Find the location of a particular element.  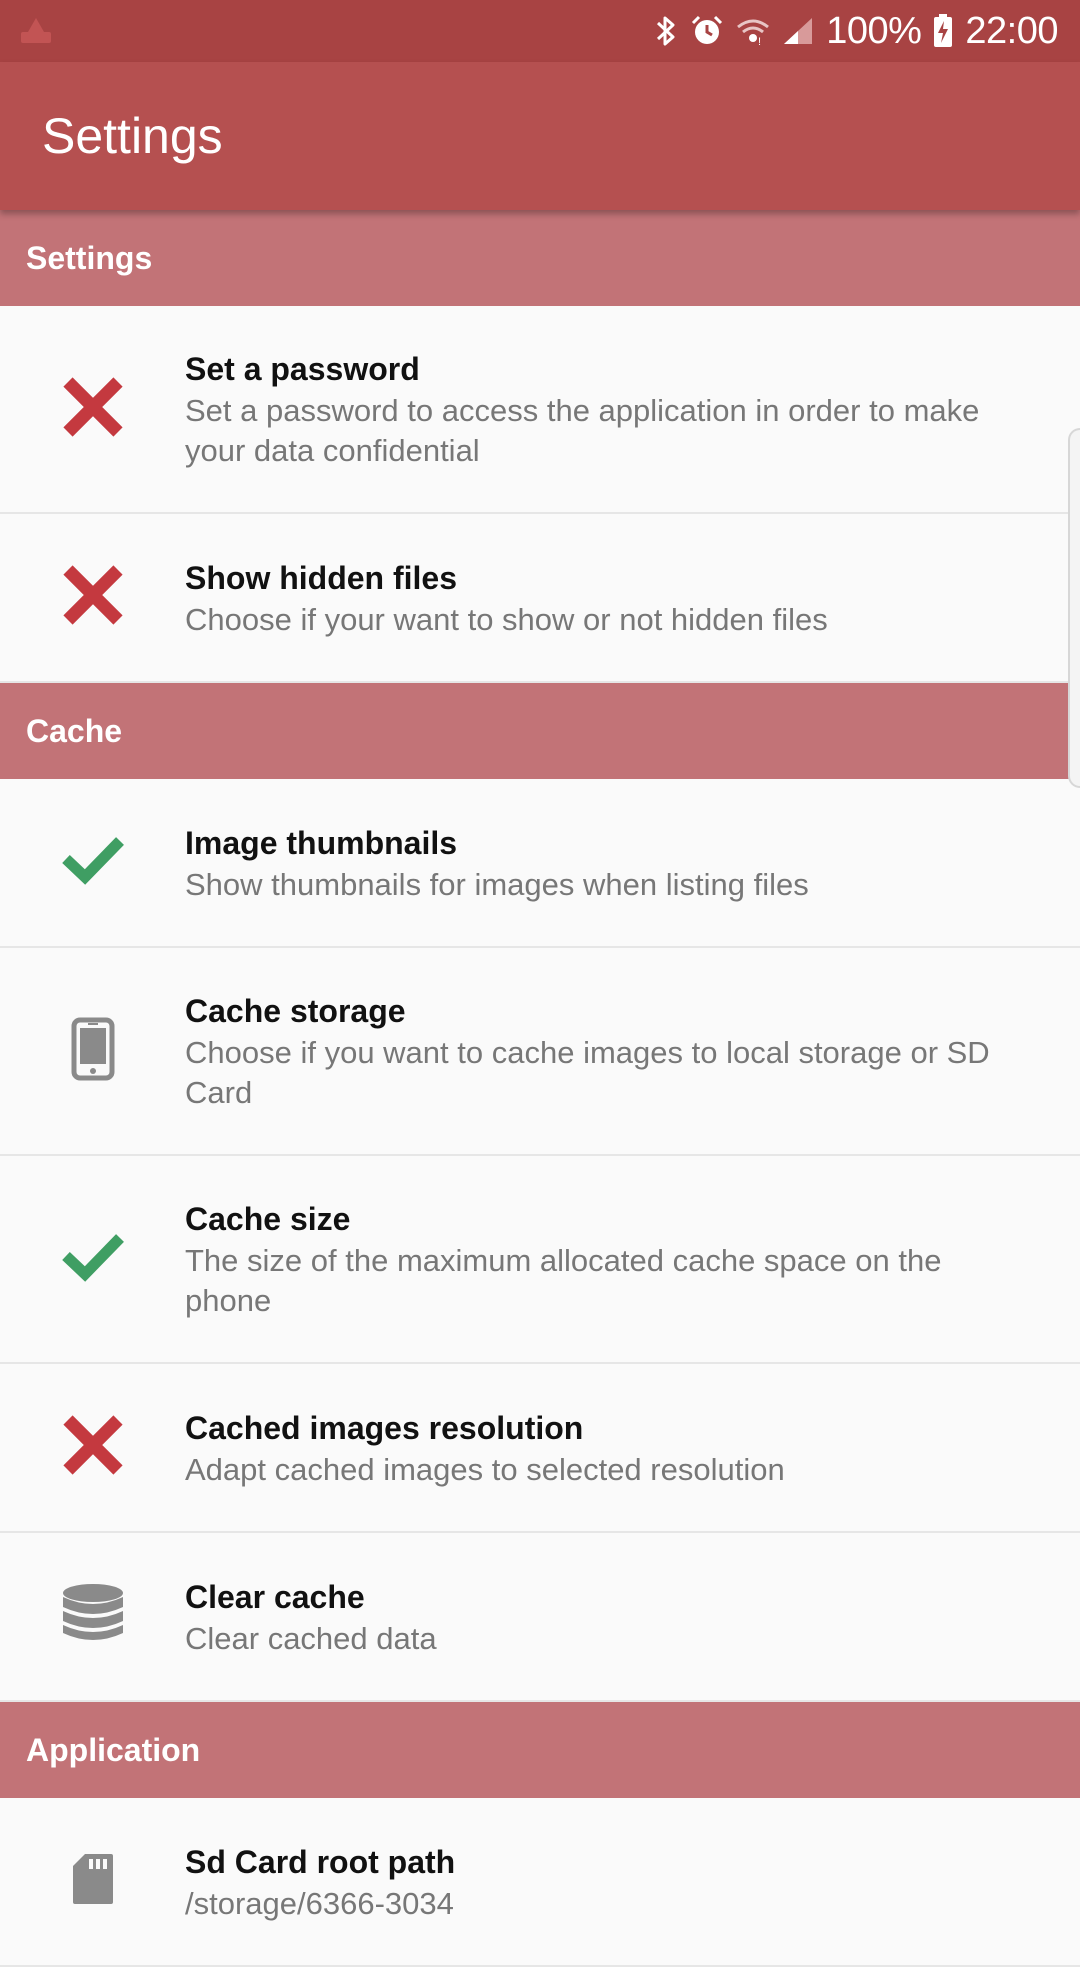

phone-icon is located at coordinates (93, 1051).